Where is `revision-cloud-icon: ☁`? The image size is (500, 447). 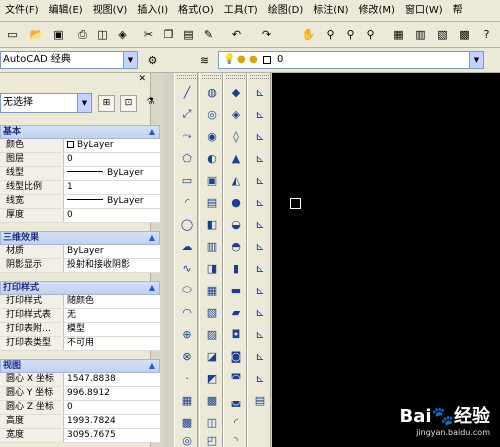 revision-cloud-icon: ☁ is located at coordinates (187, 246).